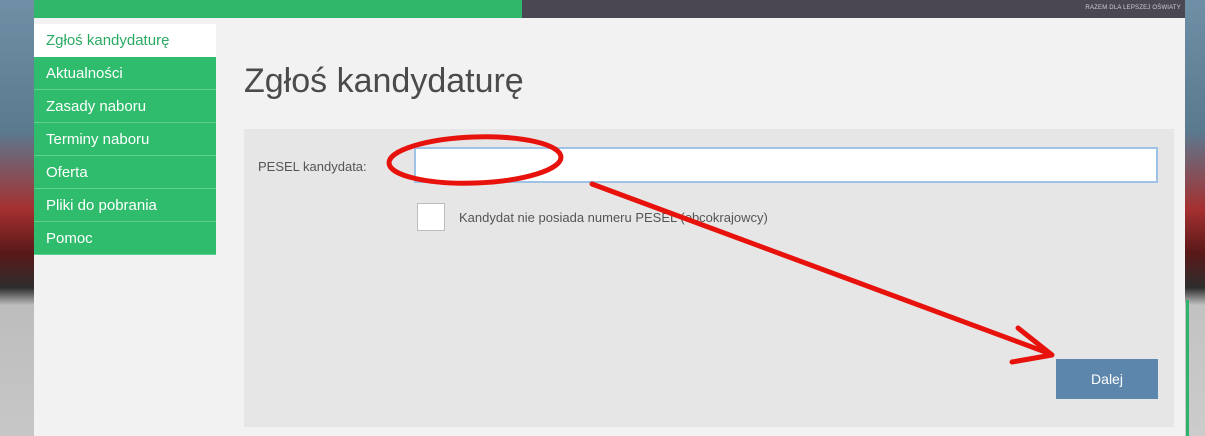 Image resolution: width=1205 pixels, height=436 pixels. I want to click on pesel-label: PESEL kandydata:, so click(312, 166).